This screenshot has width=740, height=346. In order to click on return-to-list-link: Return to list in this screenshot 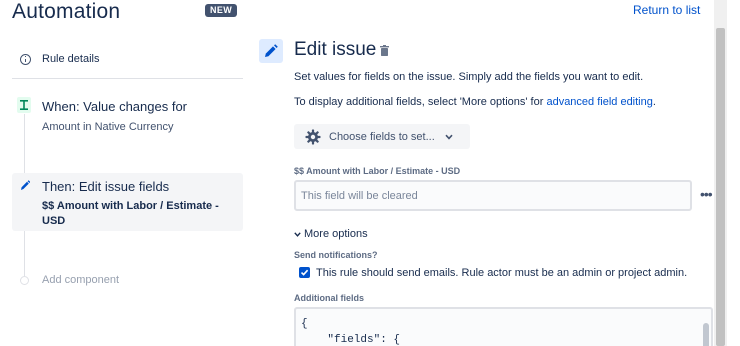, I will do `click(666, 10)`.